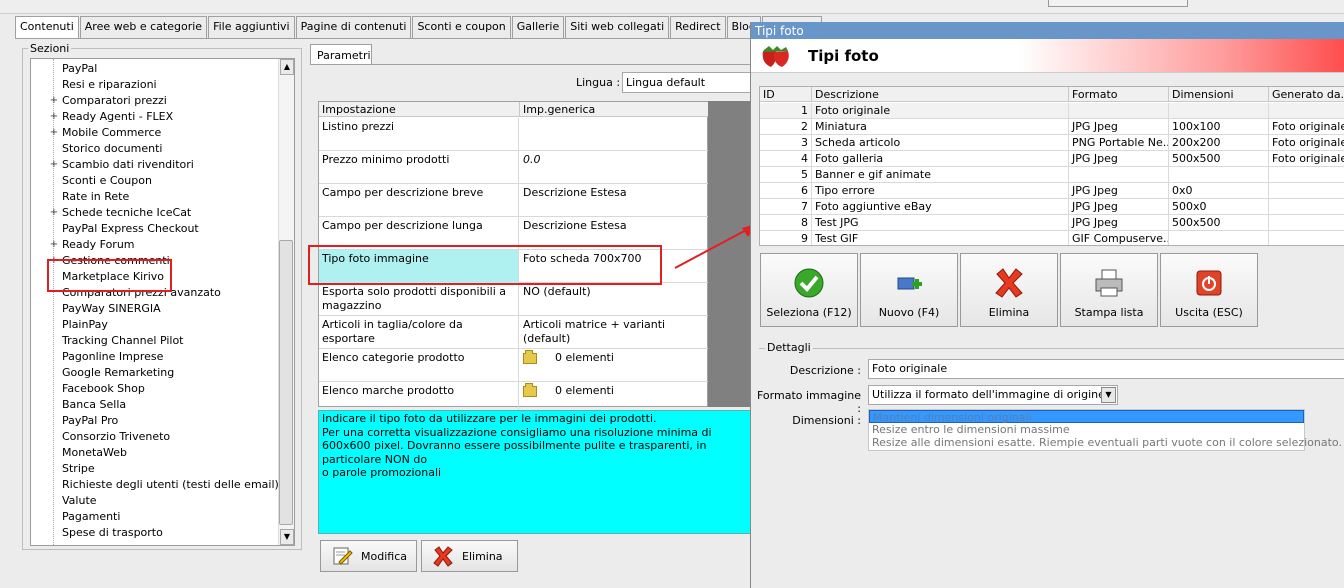 This screenshot has width=1344, height=588. Describe the element at coordinates (342, 556) in the screenshot. I see `edit-icon` at that location.